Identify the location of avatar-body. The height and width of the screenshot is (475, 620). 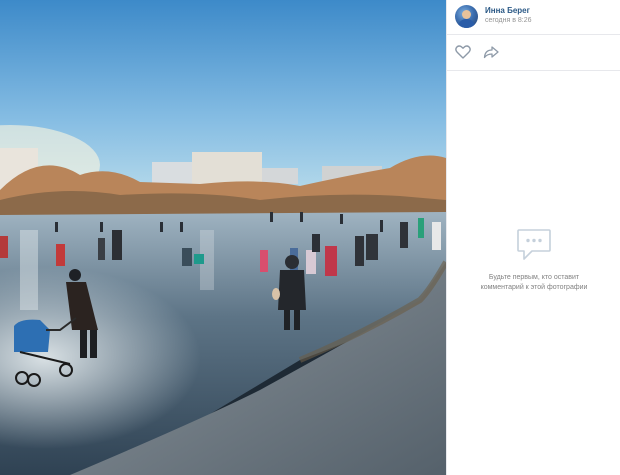
(466, 23).